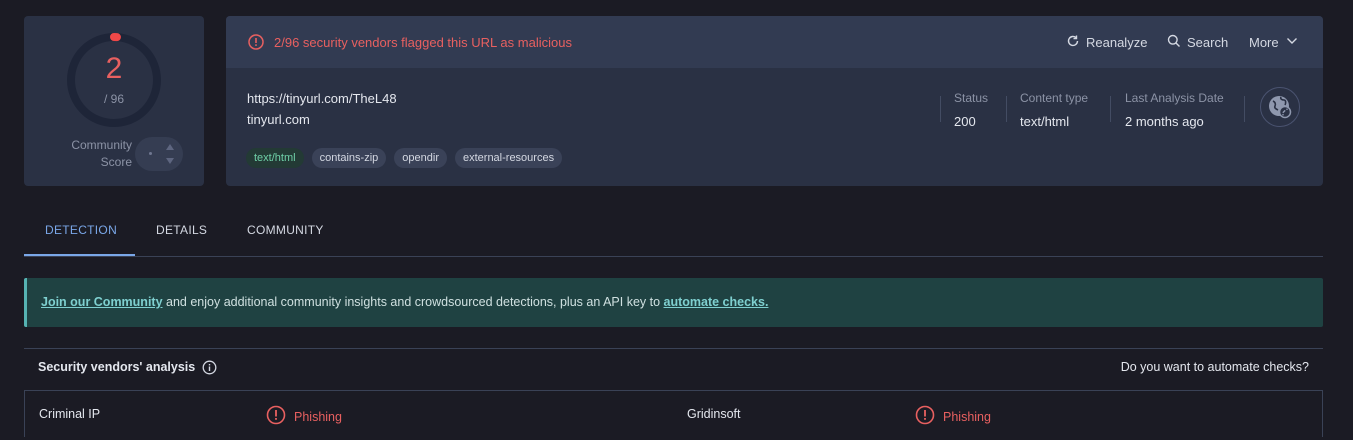 This screenshot has width=1353, height=440. I want to click on vote-up-icon, so click(170, 147).